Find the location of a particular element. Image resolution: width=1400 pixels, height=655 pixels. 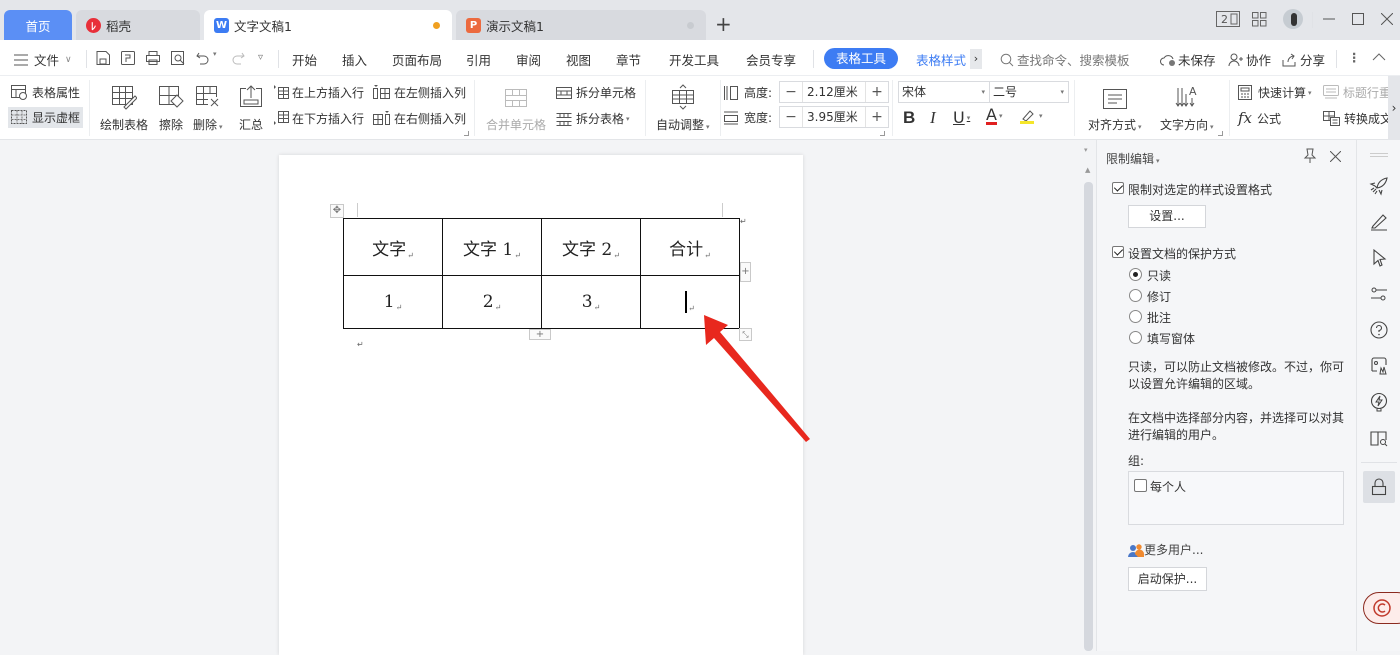

merge-cells-button: 合并单元格 is located at coordinates (516, 107).